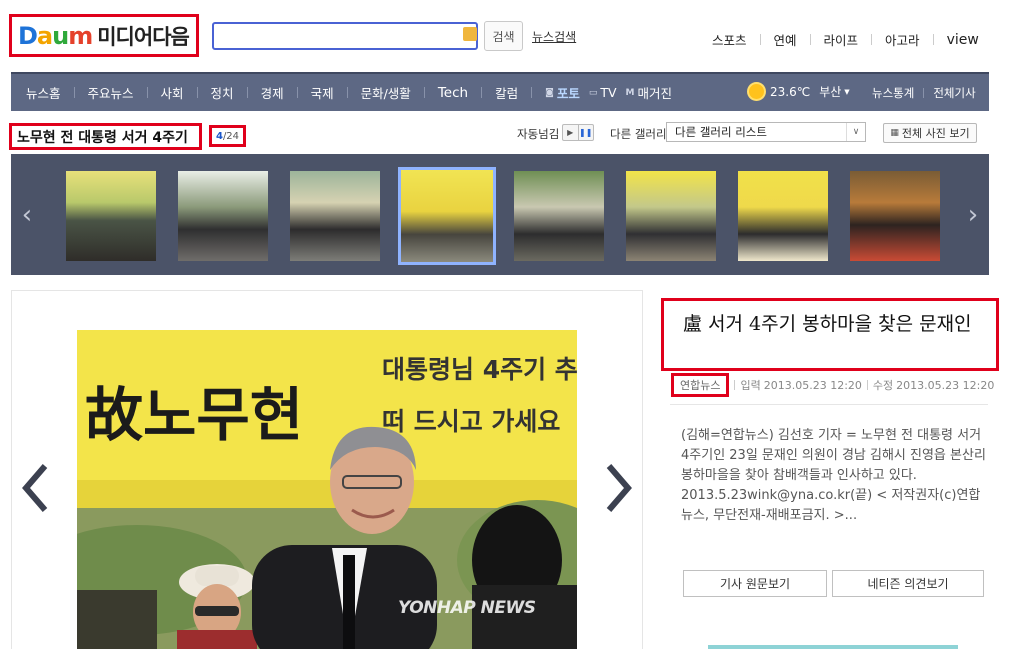 This screenshot has height=649, width=1011. I want to click on gallery-current: 4, so click(219, 136).